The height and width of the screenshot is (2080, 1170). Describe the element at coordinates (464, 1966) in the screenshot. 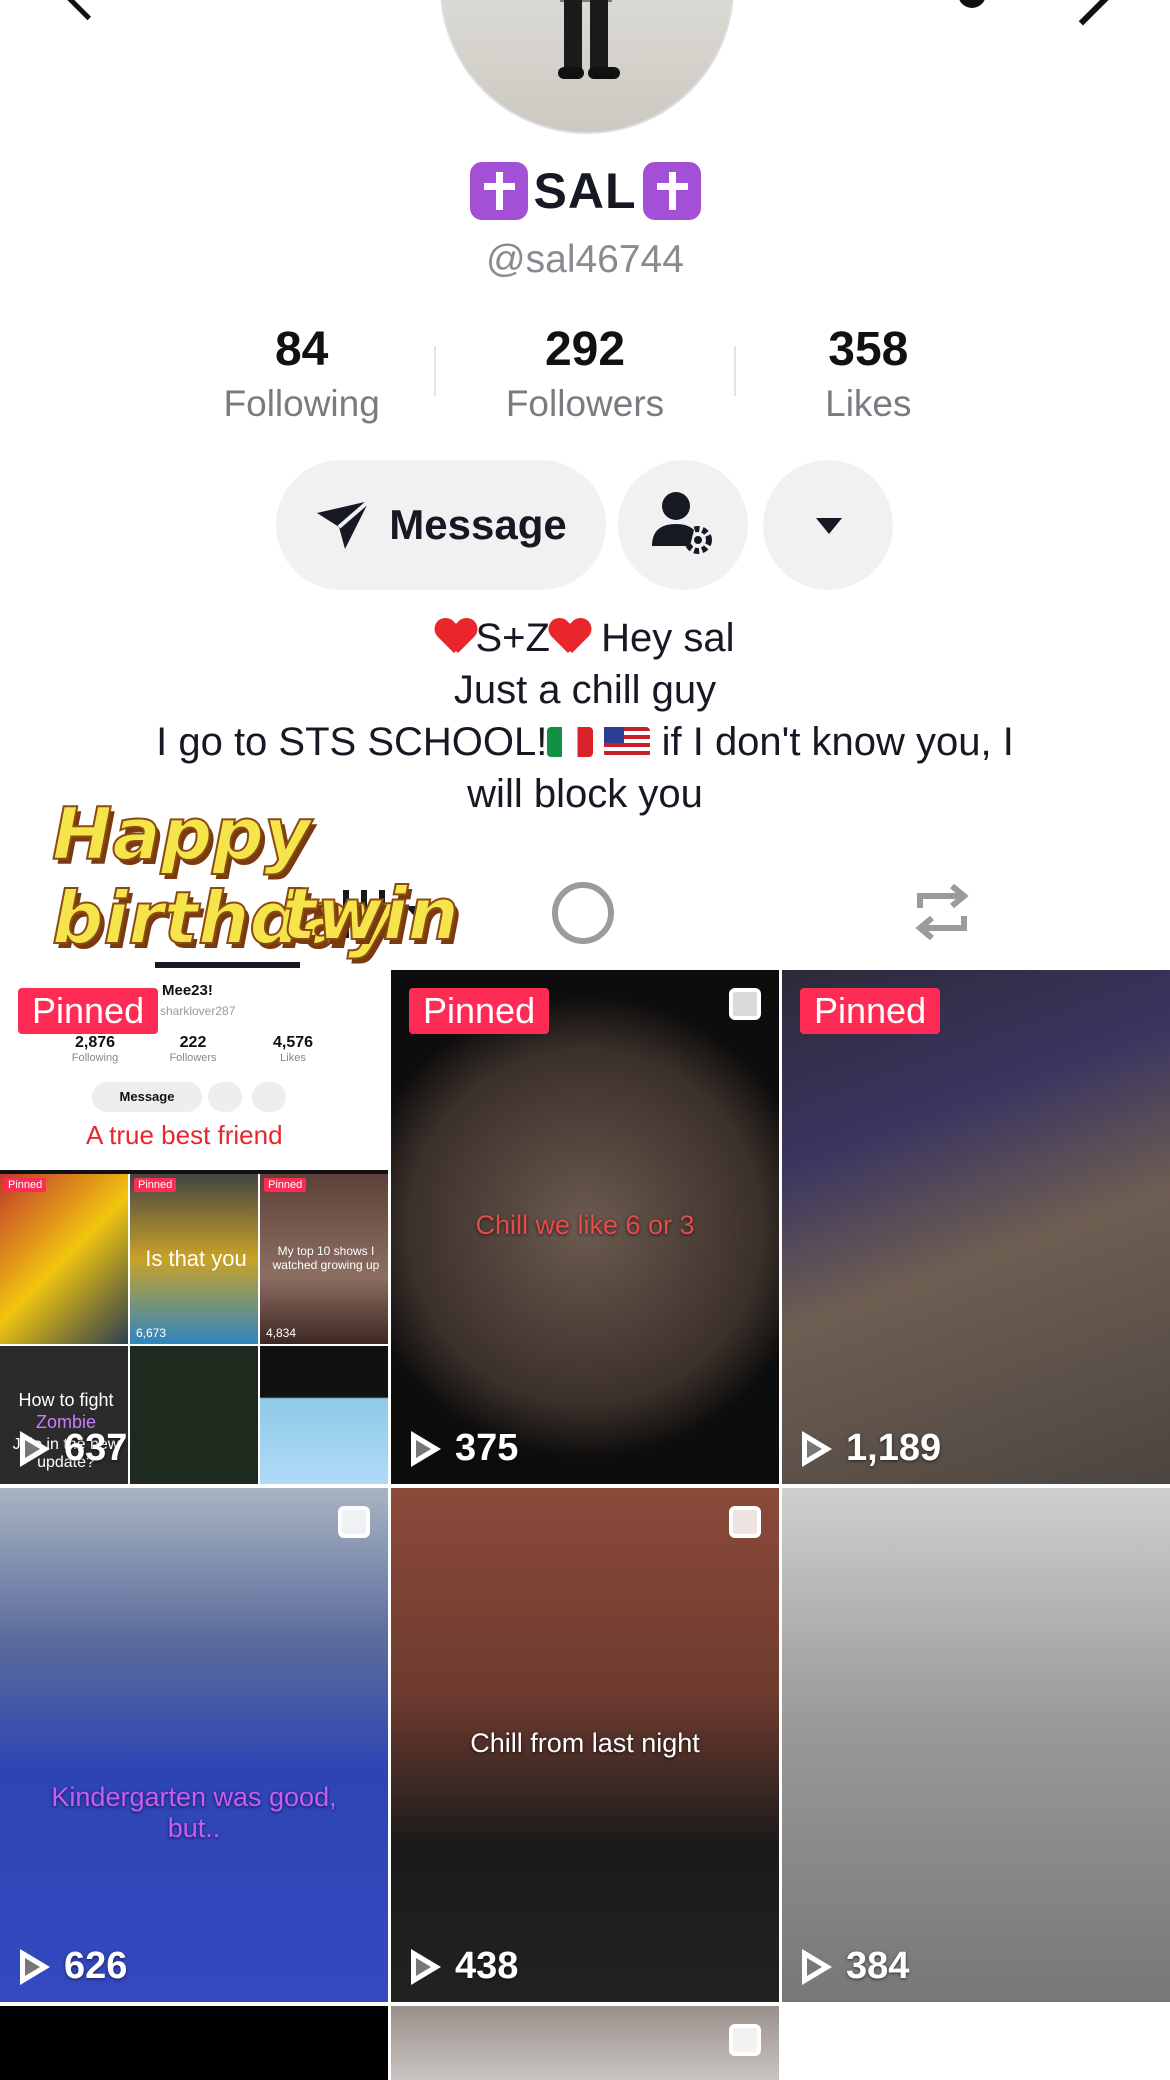

I see `view-count: 438` at that location.